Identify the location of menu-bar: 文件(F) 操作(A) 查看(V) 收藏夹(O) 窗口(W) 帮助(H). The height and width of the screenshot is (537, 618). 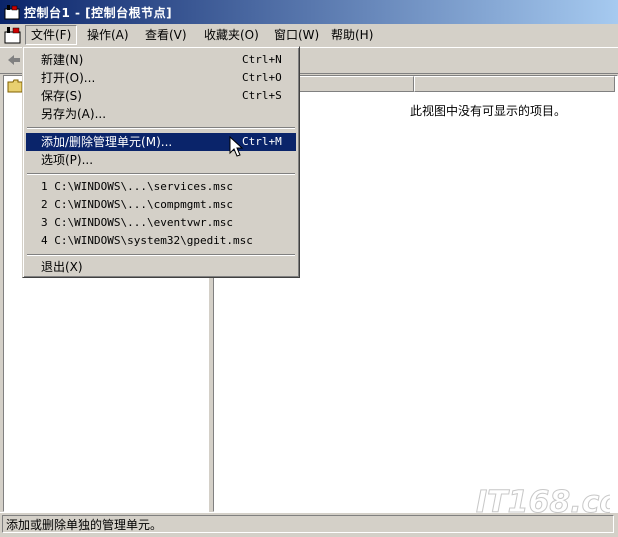
(309, 35).